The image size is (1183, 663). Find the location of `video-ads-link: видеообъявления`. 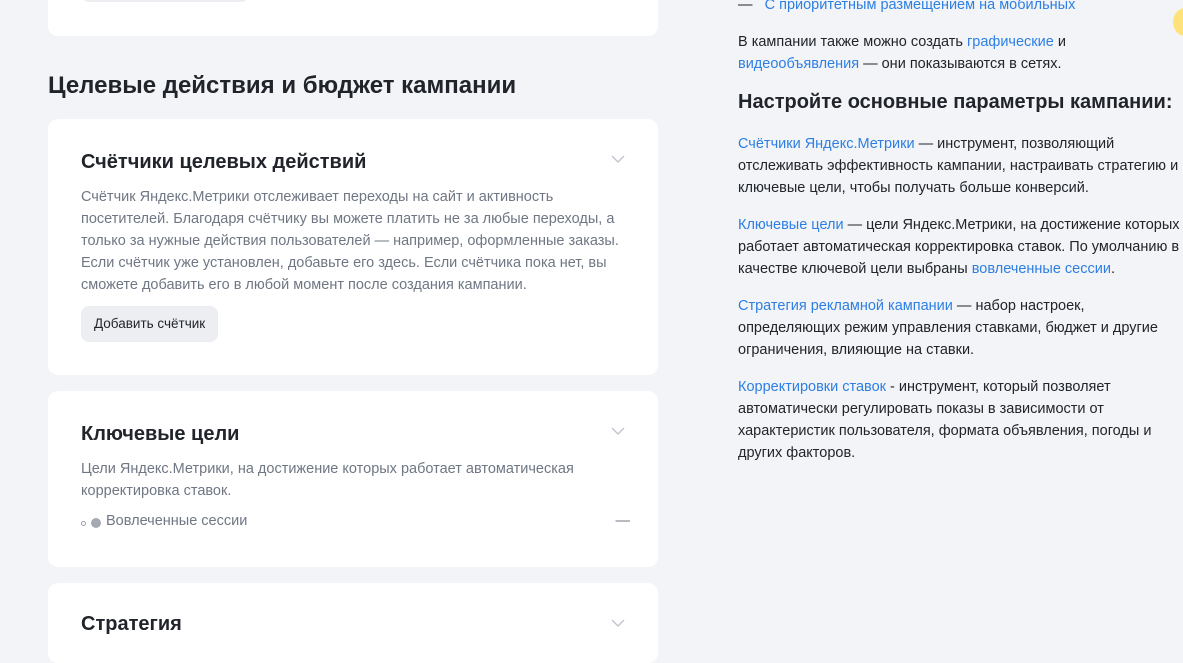

video-ads-link: видеообъявления is located at coordinates (798, 64).